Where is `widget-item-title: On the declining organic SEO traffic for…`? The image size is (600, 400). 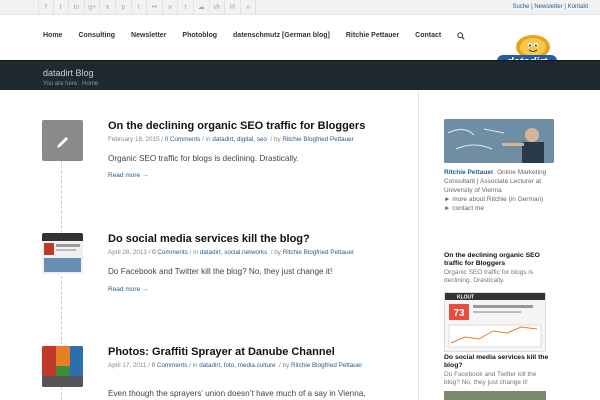
widget-item-title: On the declining organic SEO traffic for… is located at coordinates (499, 260).